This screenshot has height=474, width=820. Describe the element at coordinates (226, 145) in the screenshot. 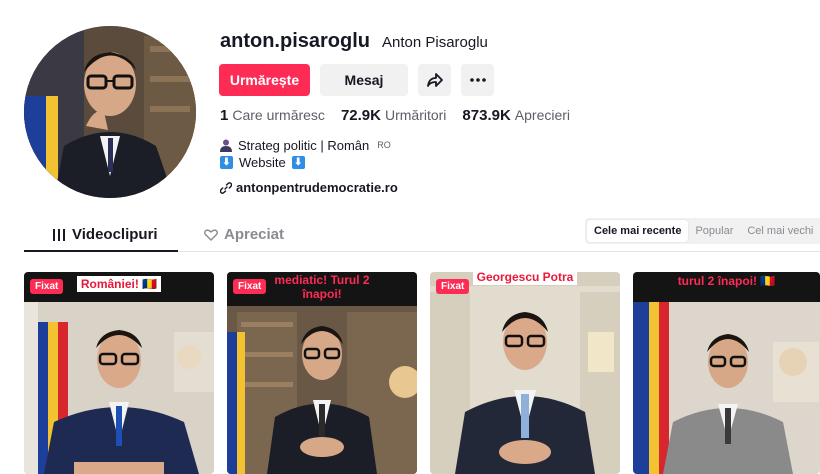

I see `person-icon` at that location.